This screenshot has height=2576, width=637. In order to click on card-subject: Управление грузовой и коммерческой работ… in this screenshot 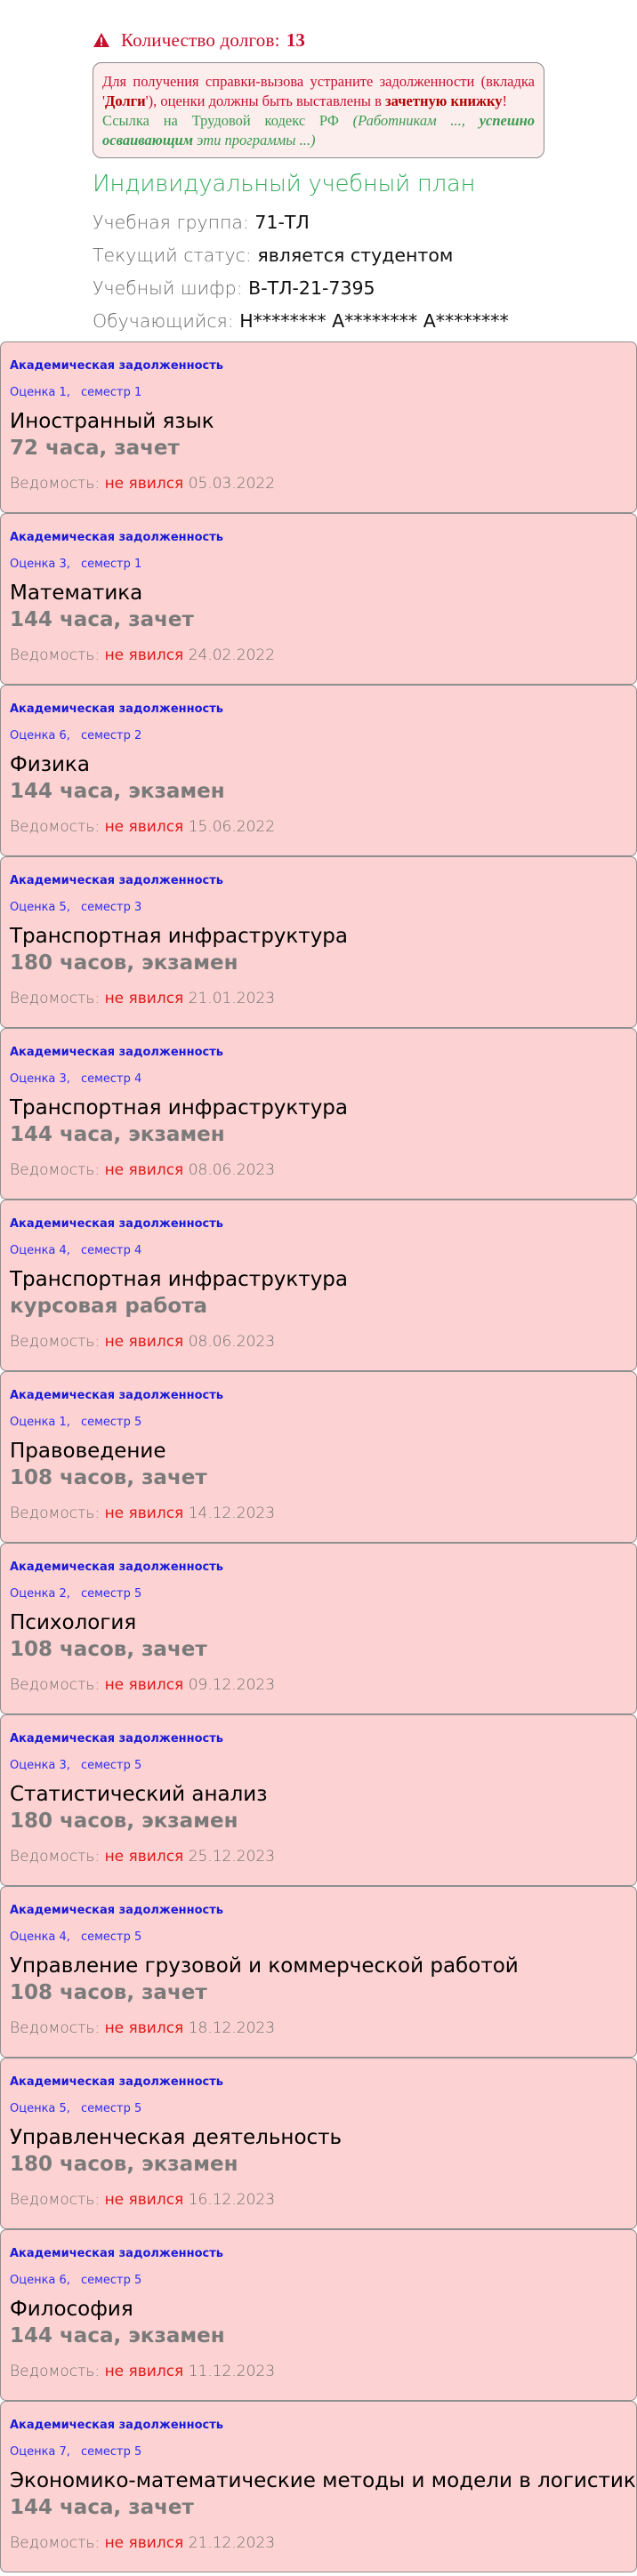, I will do `click(264, 1966)`.